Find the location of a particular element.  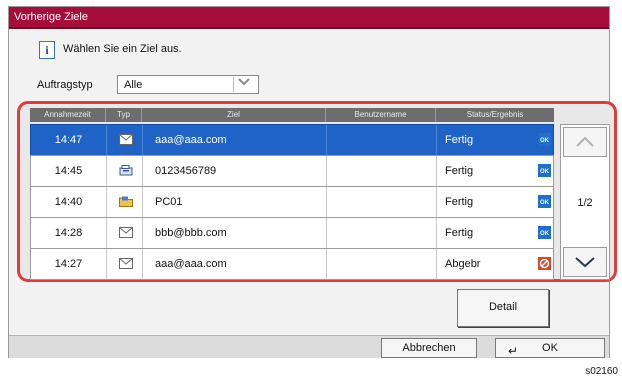

table-row: 14:40 PC01 Fertig OK is located at coordinates (292, 202).